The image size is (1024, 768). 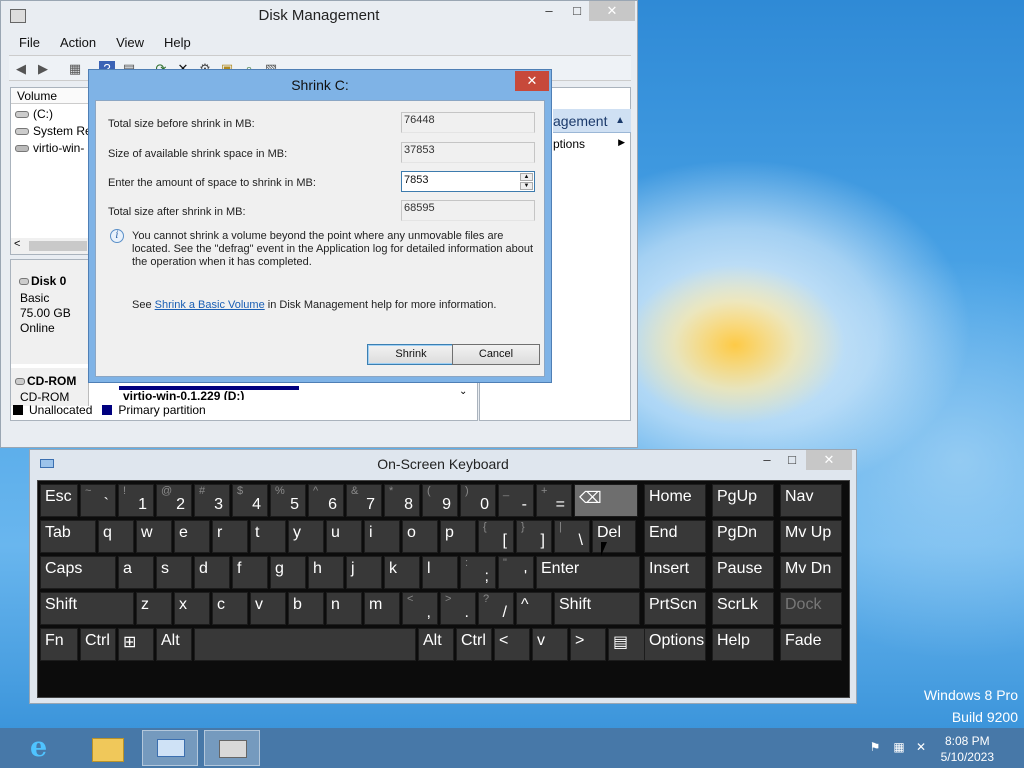 What do you see at coordinates (344, 536) in the screenshot?
I see `key-u: u` at bounding box center [344, 536].